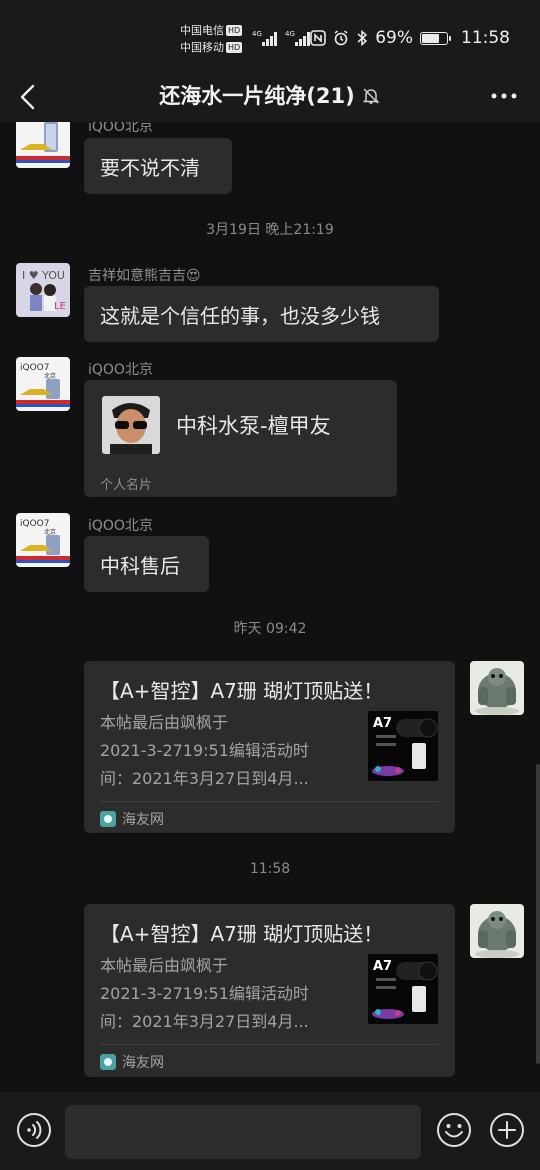 The width and height of the screenshot is (540, 1170). I want to click on message-text: 中科售后, so click(140, 565).